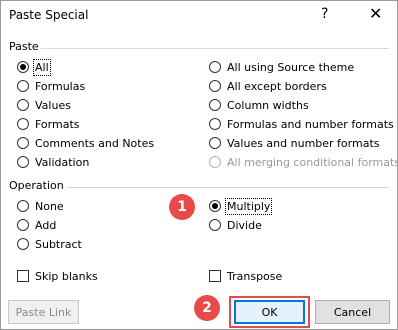 The width and height of the screenshot is (398, 330). I want to click on transpose-checkbox: Transpose, so click(245, 276).